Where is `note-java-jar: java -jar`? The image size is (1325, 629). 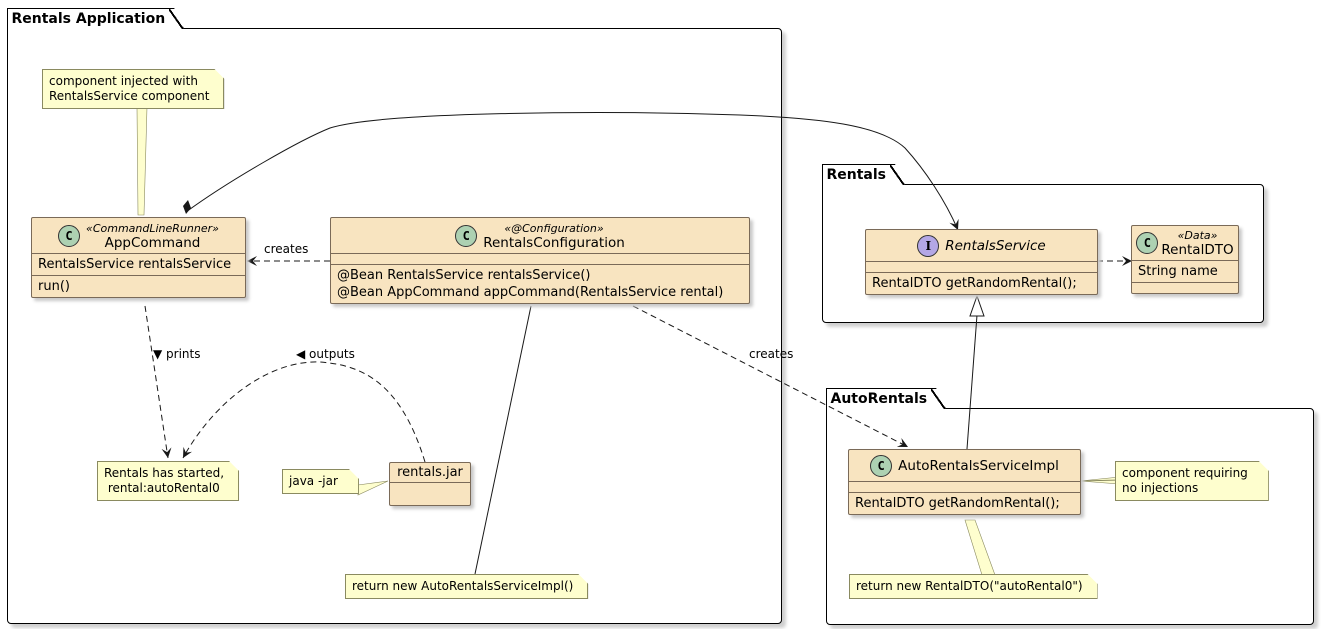 note-java-jar: java -jar is located at coordinates (320, 481).